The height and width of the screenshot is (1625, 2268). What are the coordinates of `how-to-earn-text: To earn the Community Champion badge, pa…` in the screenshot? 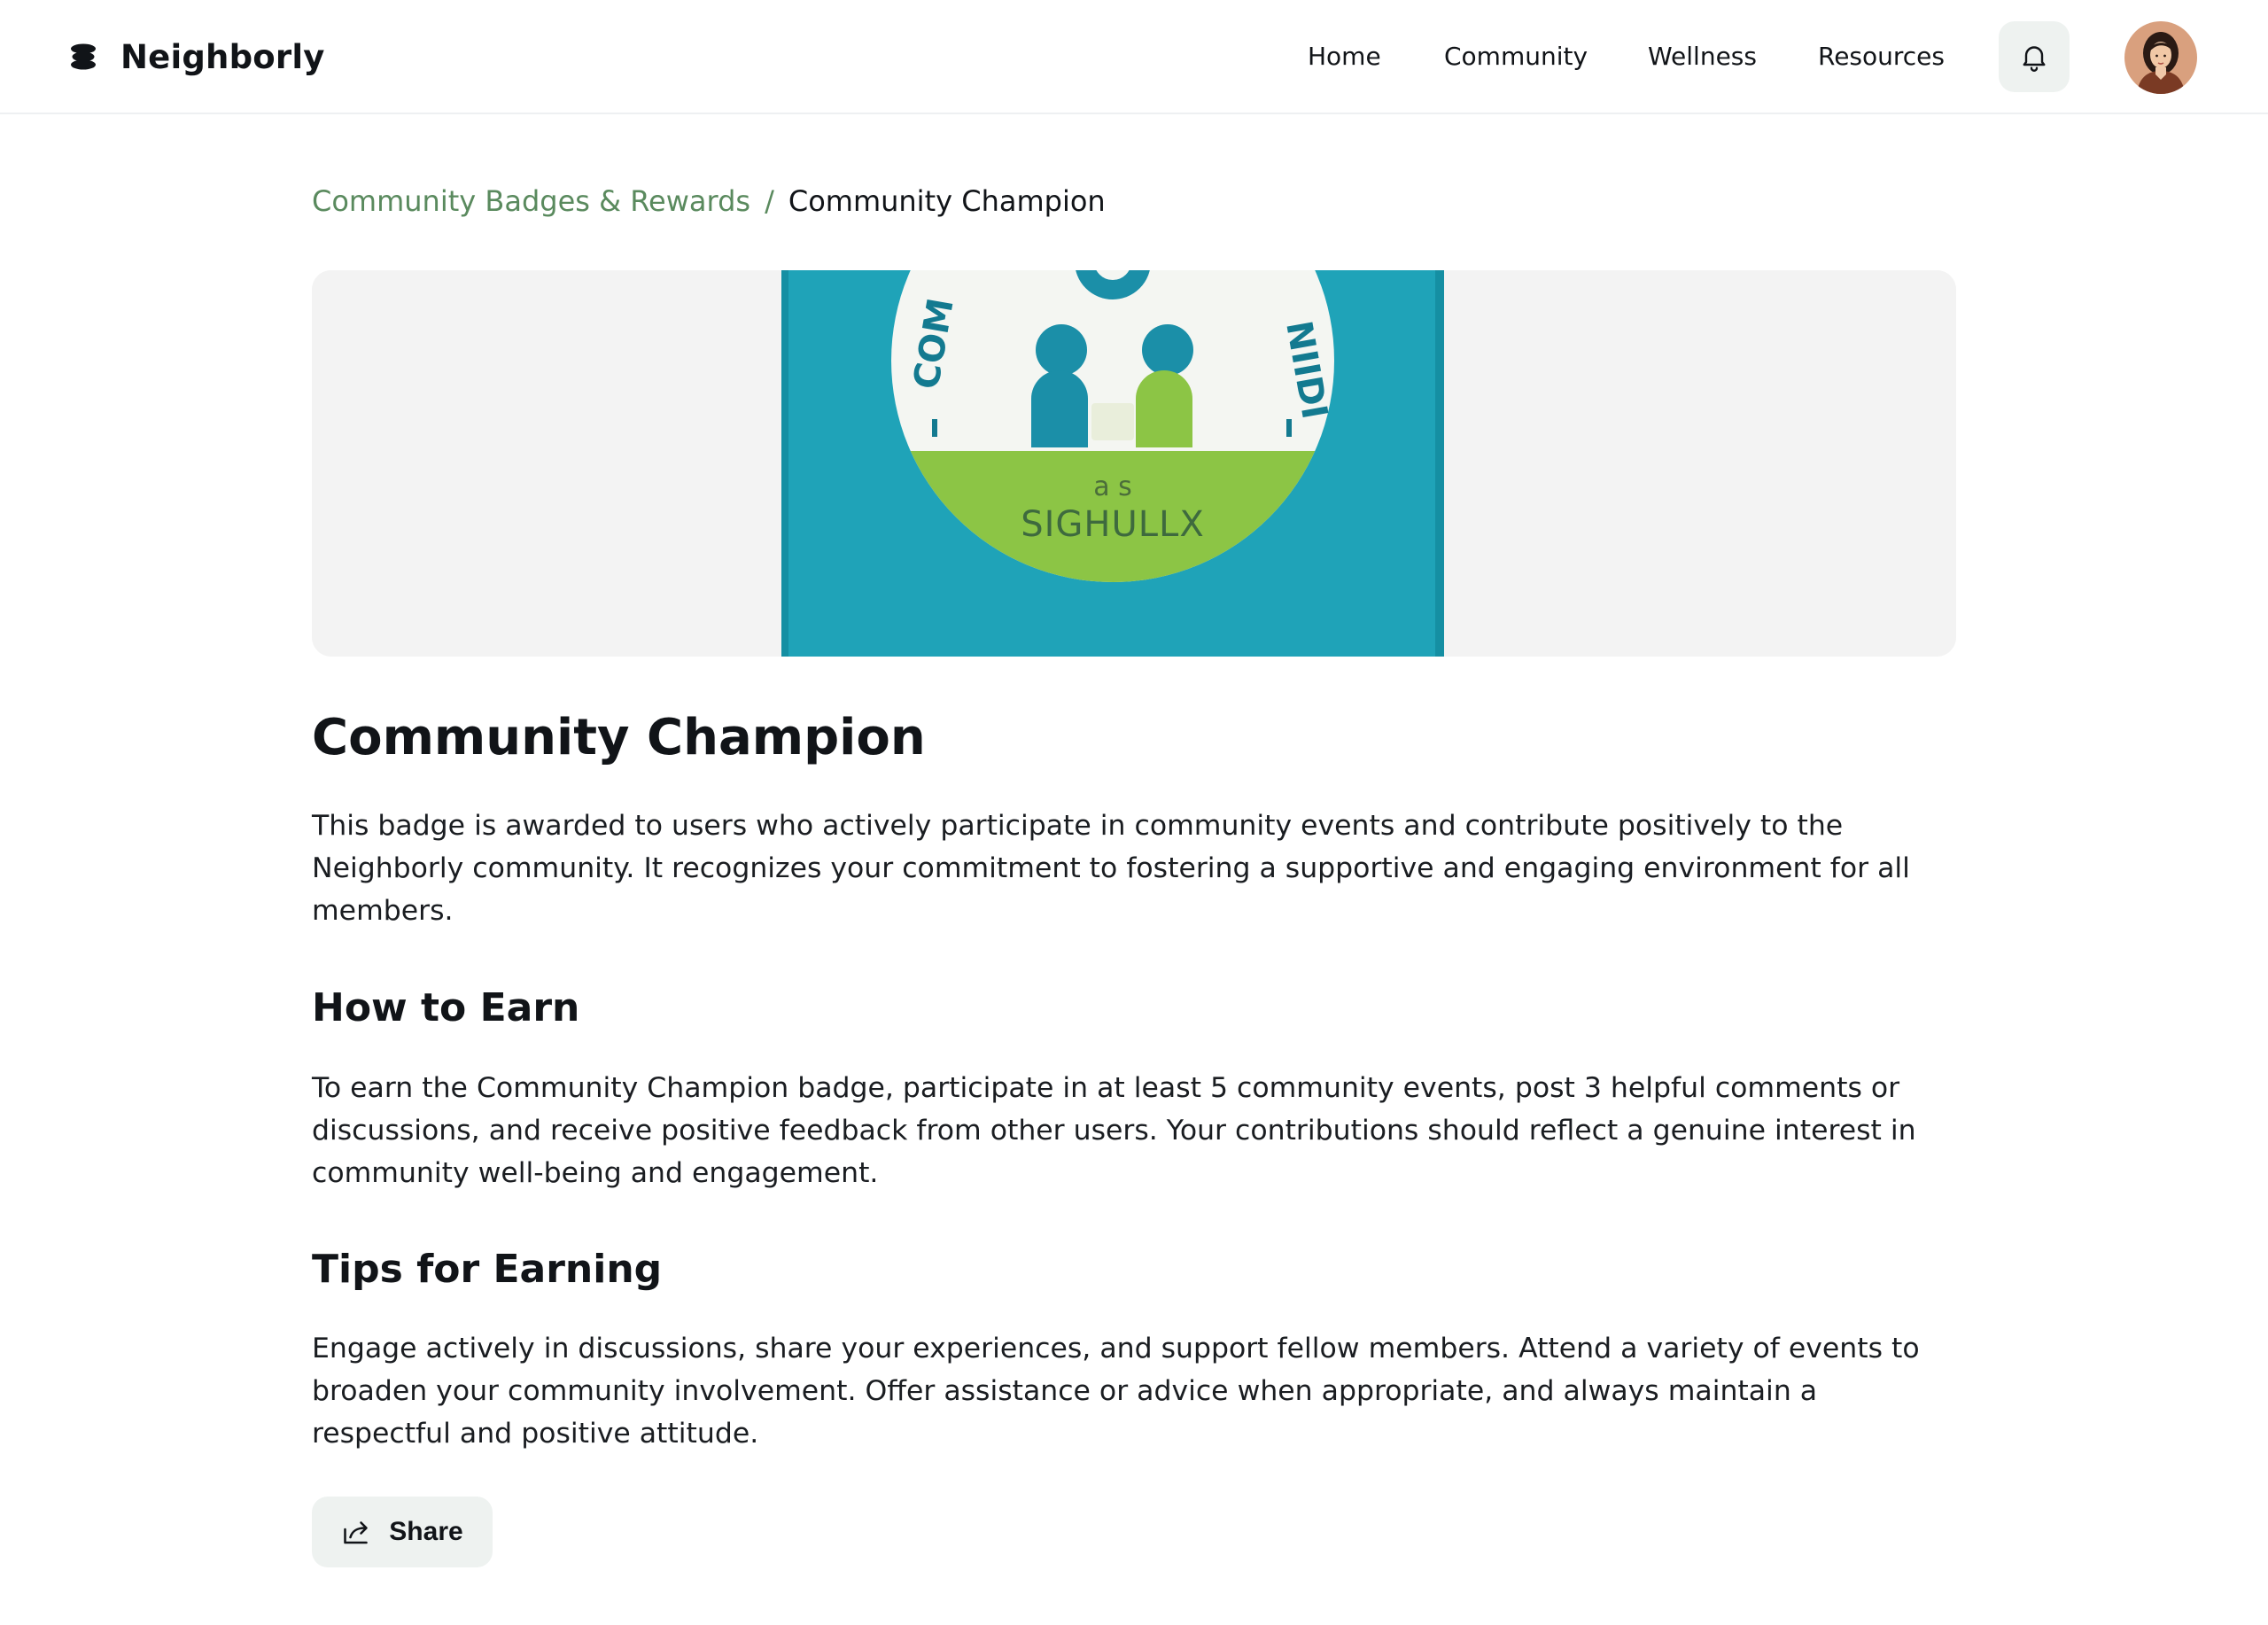 It's located at (1114, 1130).